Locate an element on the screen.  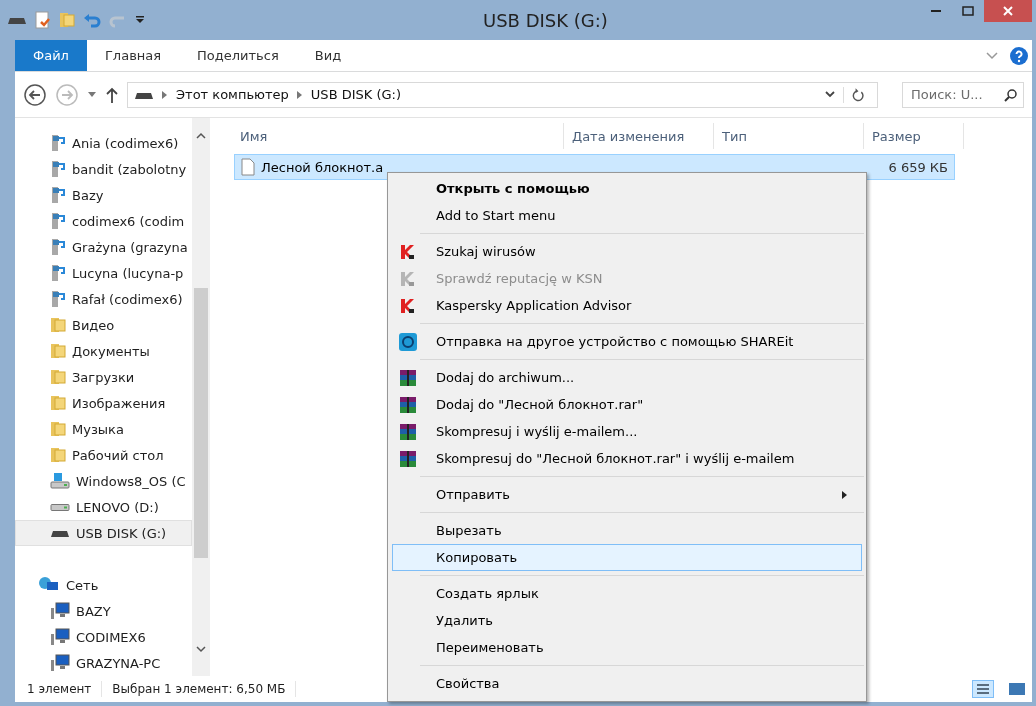
ribbon-tab: Файл is located at coordinates (51, 55).